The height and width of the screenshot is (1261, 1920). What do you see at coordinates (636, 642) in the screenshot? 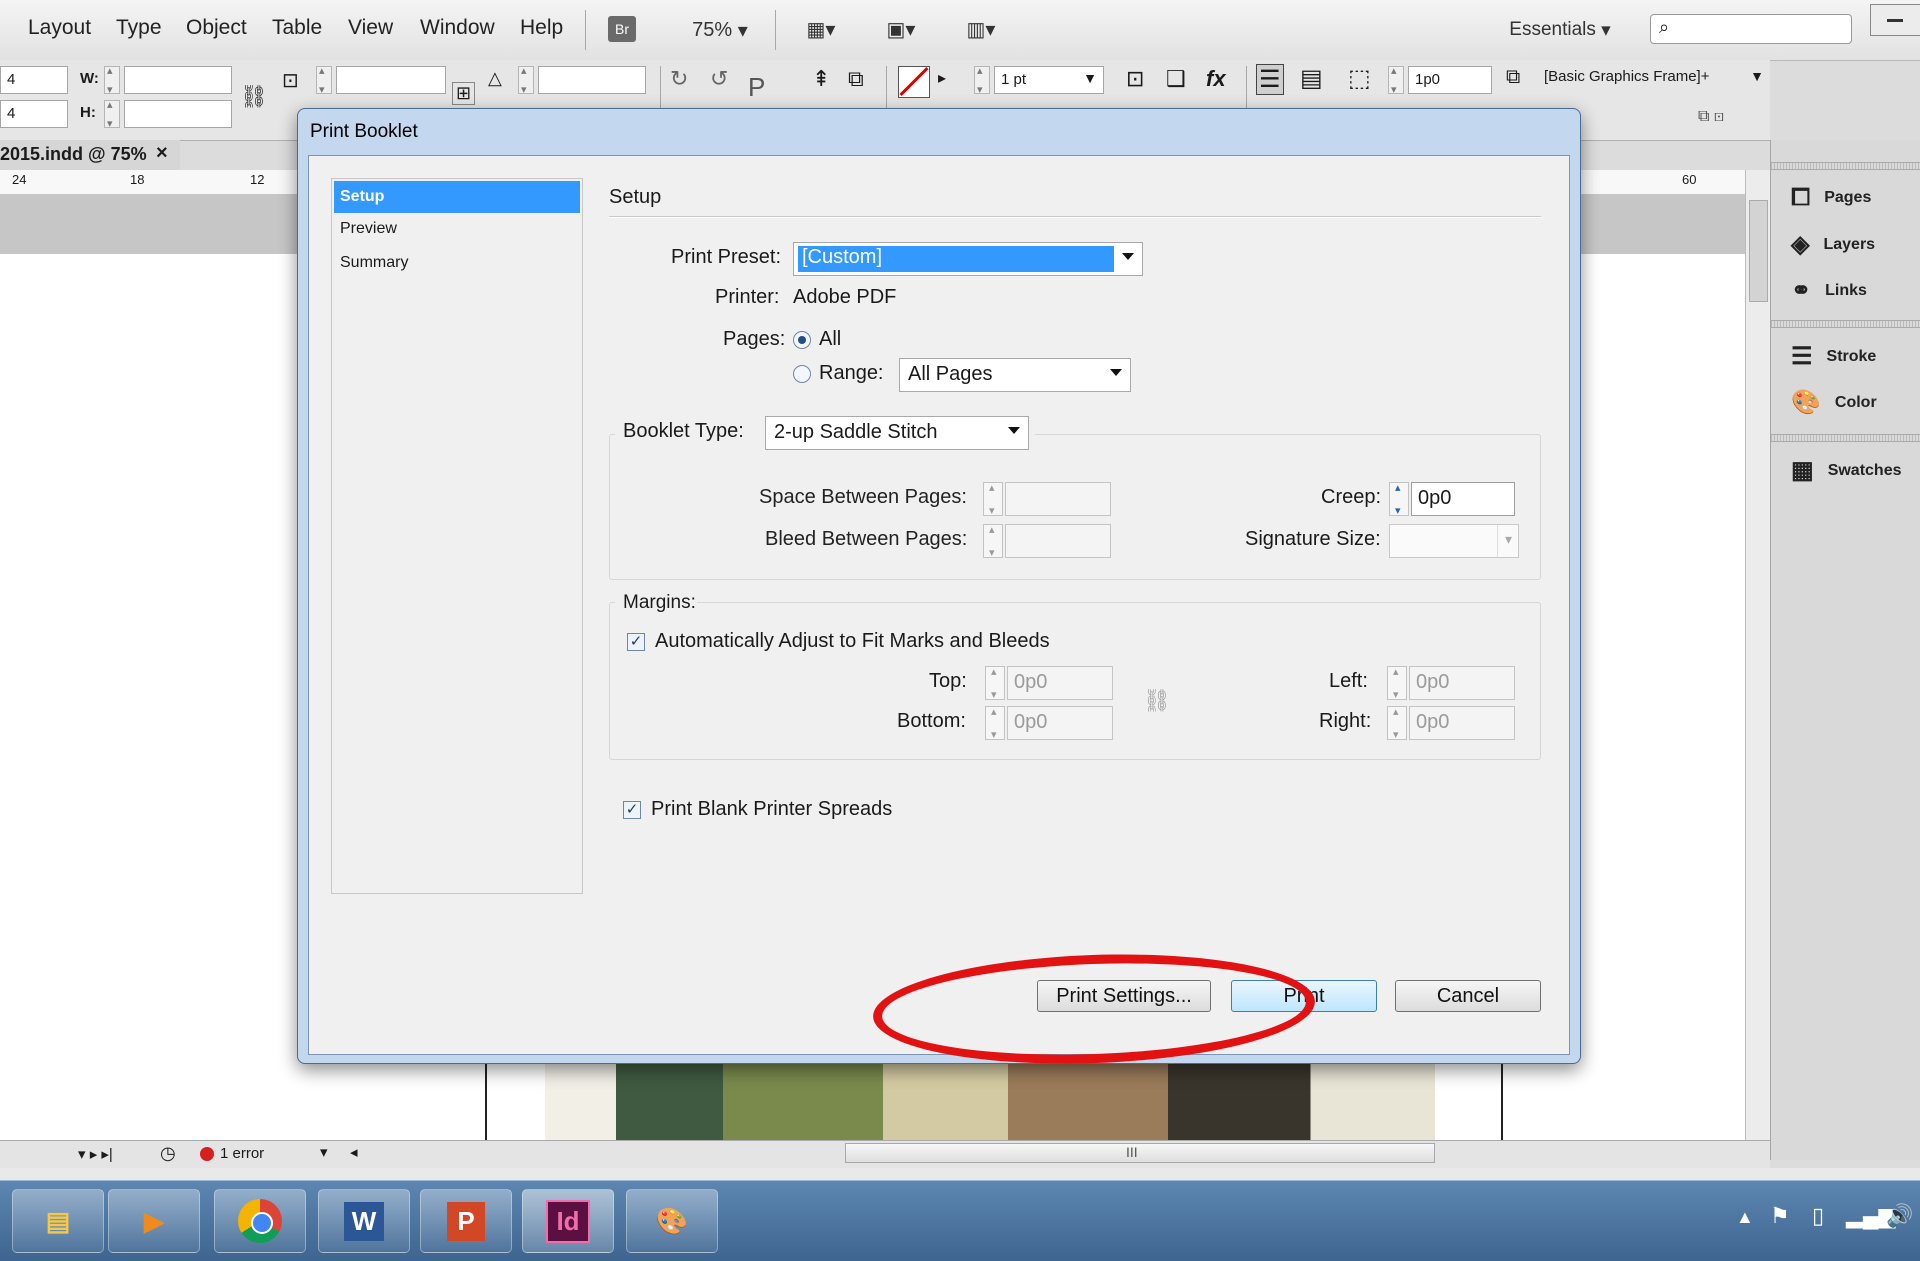
I see `auto-adjust-checkbox: ✓` at bounding box center [636, 642].